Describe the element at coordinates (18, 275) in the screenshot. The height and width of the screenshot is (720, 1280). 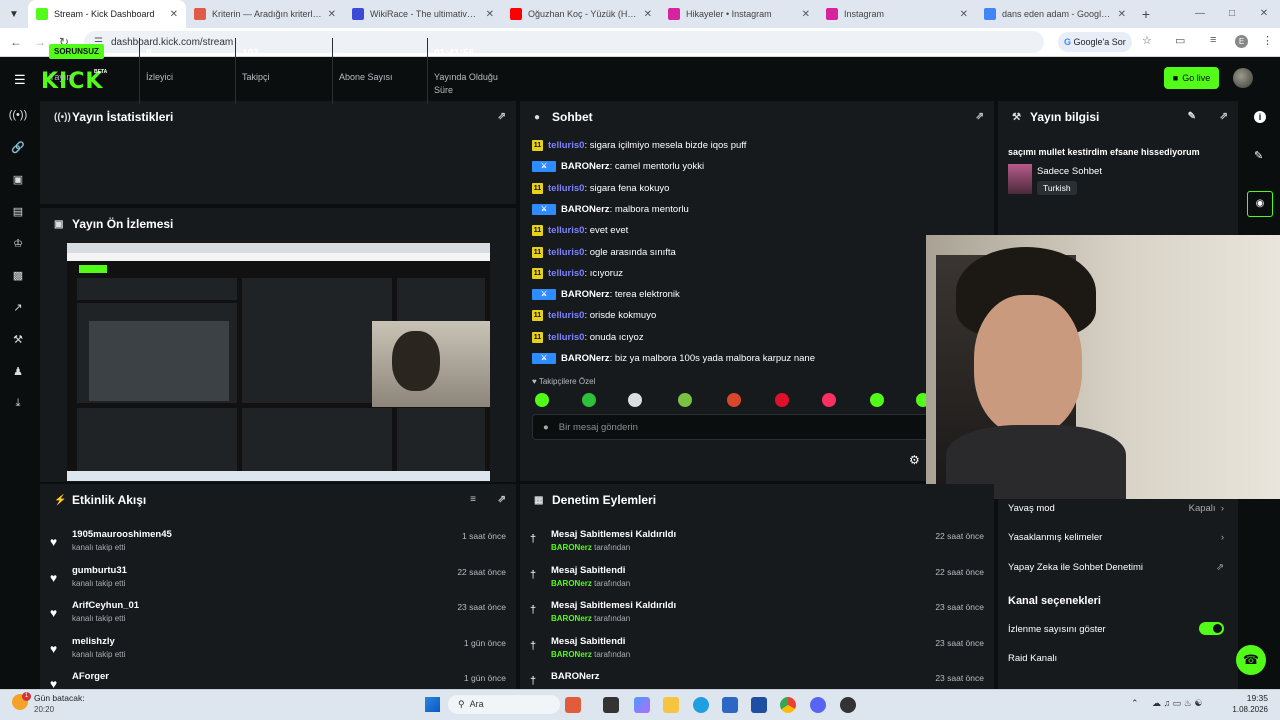
I see `video-icon: ▩` at that location.